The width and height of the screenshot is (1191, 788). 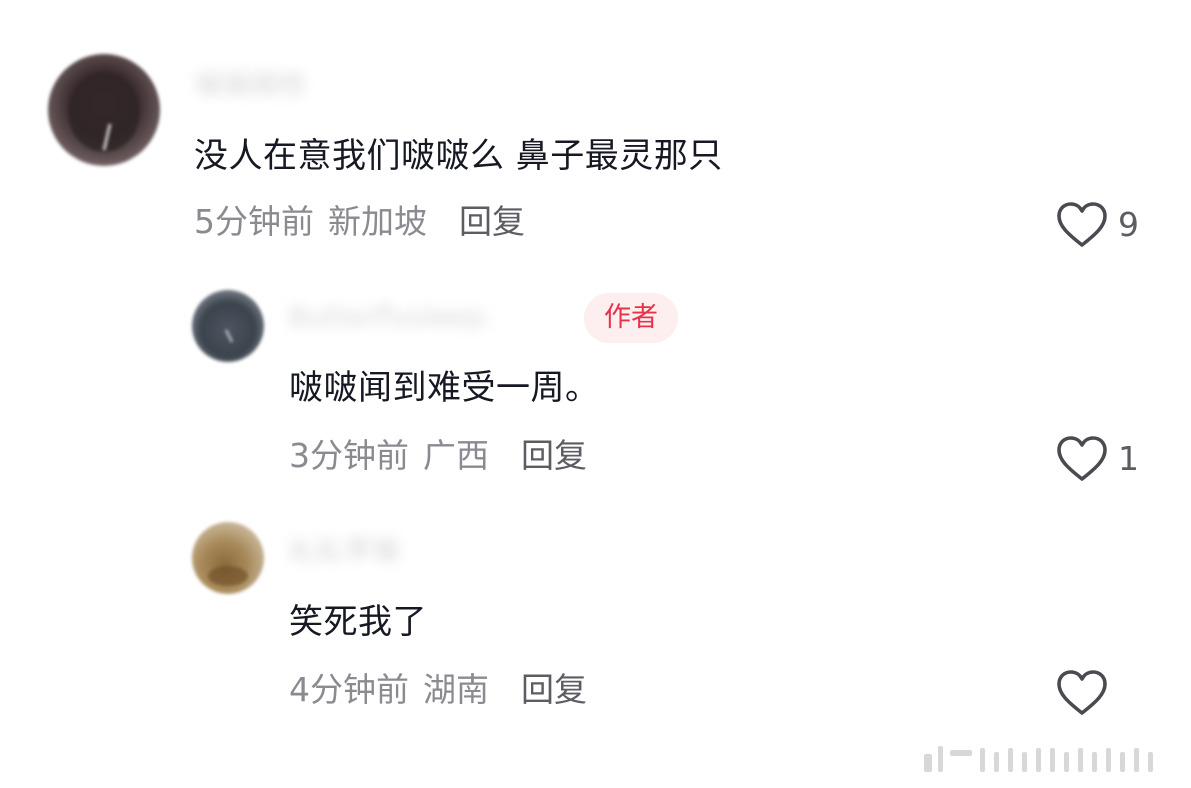 I want to click on like-count: 9, so click(x=1128, y=224).